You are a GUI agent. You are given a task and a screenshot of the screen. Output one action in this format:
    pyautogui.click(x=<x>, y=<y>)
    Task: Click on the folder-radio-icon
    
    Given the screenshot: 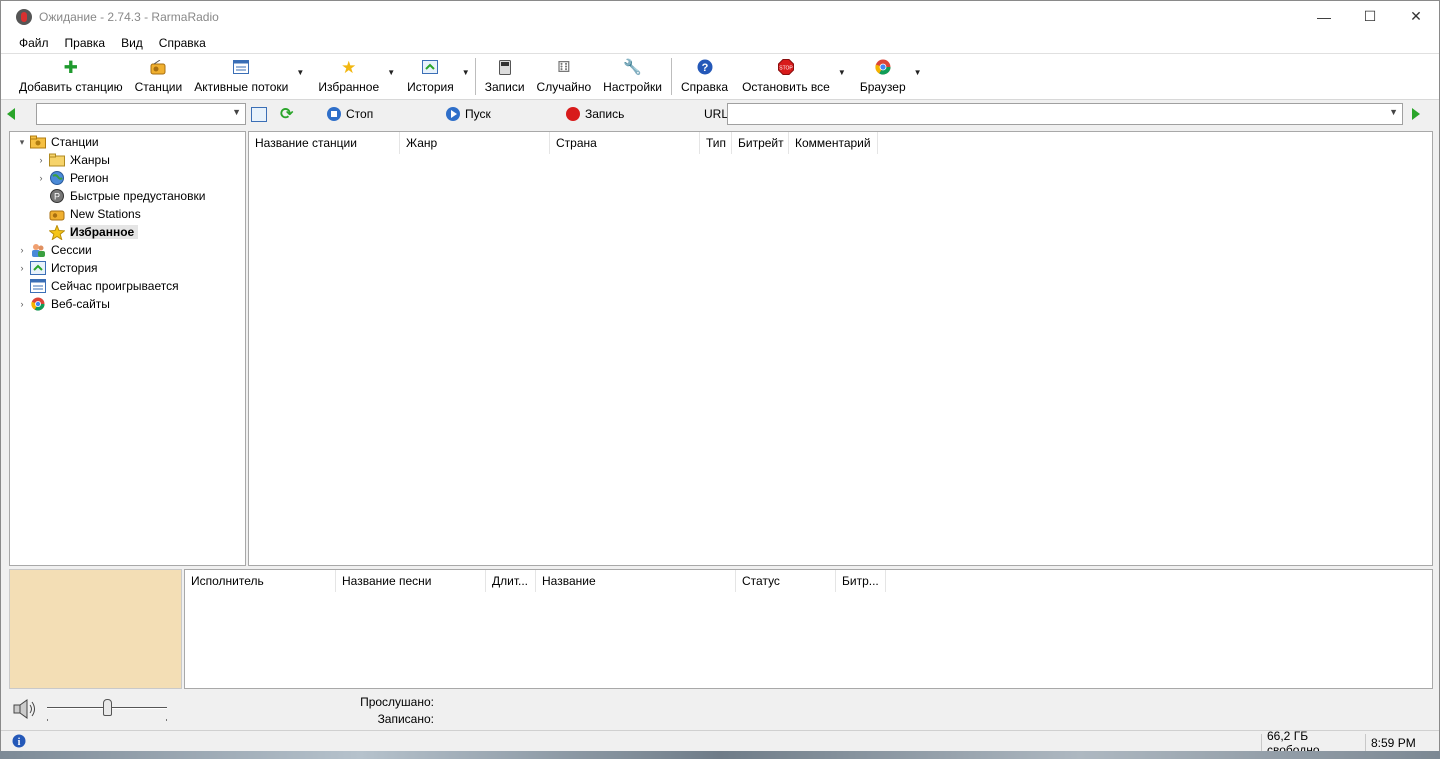 What is the action you would take?
    pyautogui.click(x=38, y=142)
    